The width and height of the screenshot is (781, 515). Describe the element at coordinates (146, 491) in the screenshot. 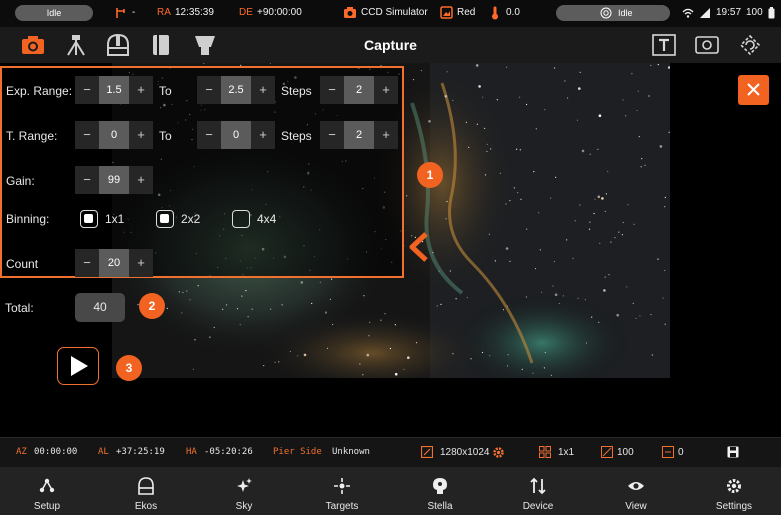

I see `nav-ekos: Ekos` at that location.